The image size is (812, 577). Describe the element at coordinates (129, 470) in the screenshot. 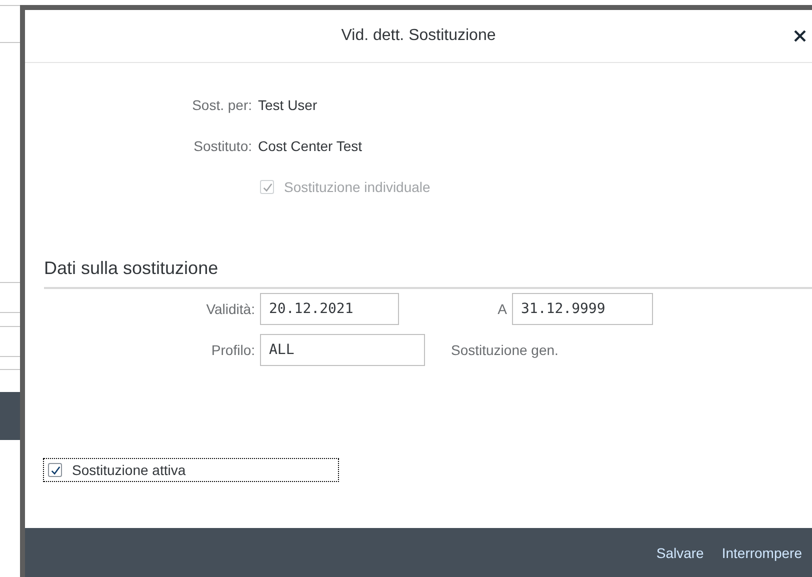

I see `checkbox-label: Sostituzione attiva` at that location.